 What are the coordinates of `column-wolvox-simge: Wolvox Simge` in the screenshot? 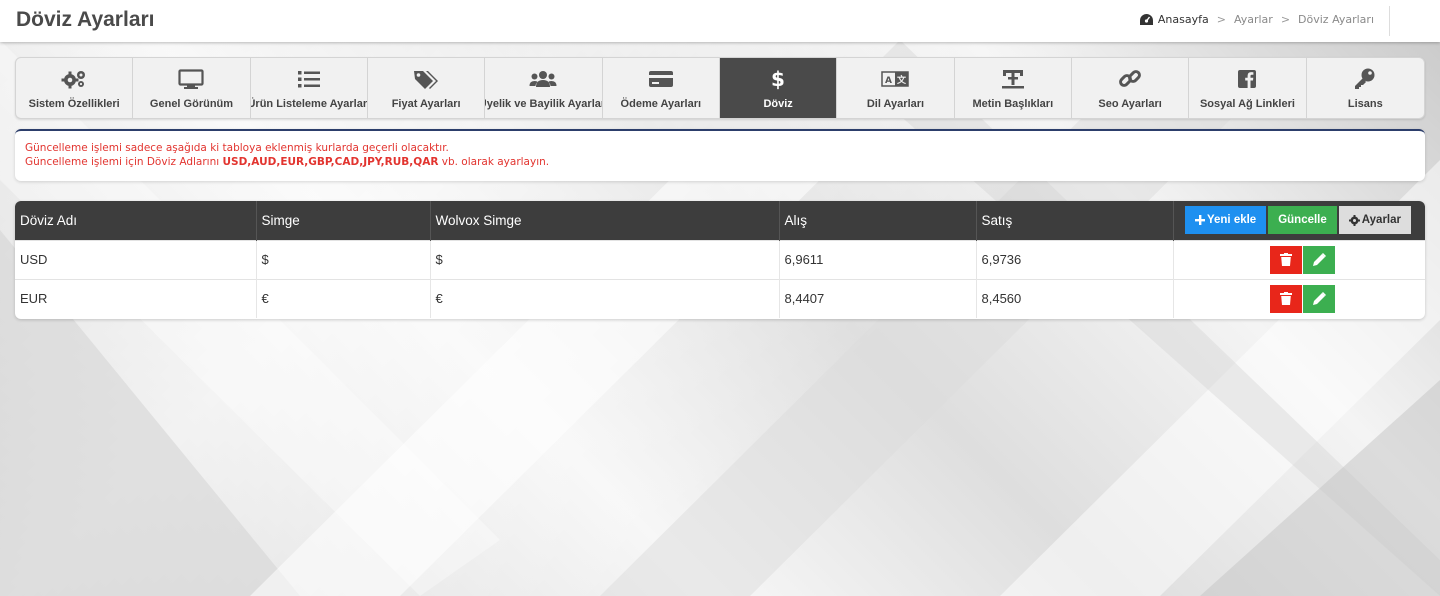 It's located at (605, 220).